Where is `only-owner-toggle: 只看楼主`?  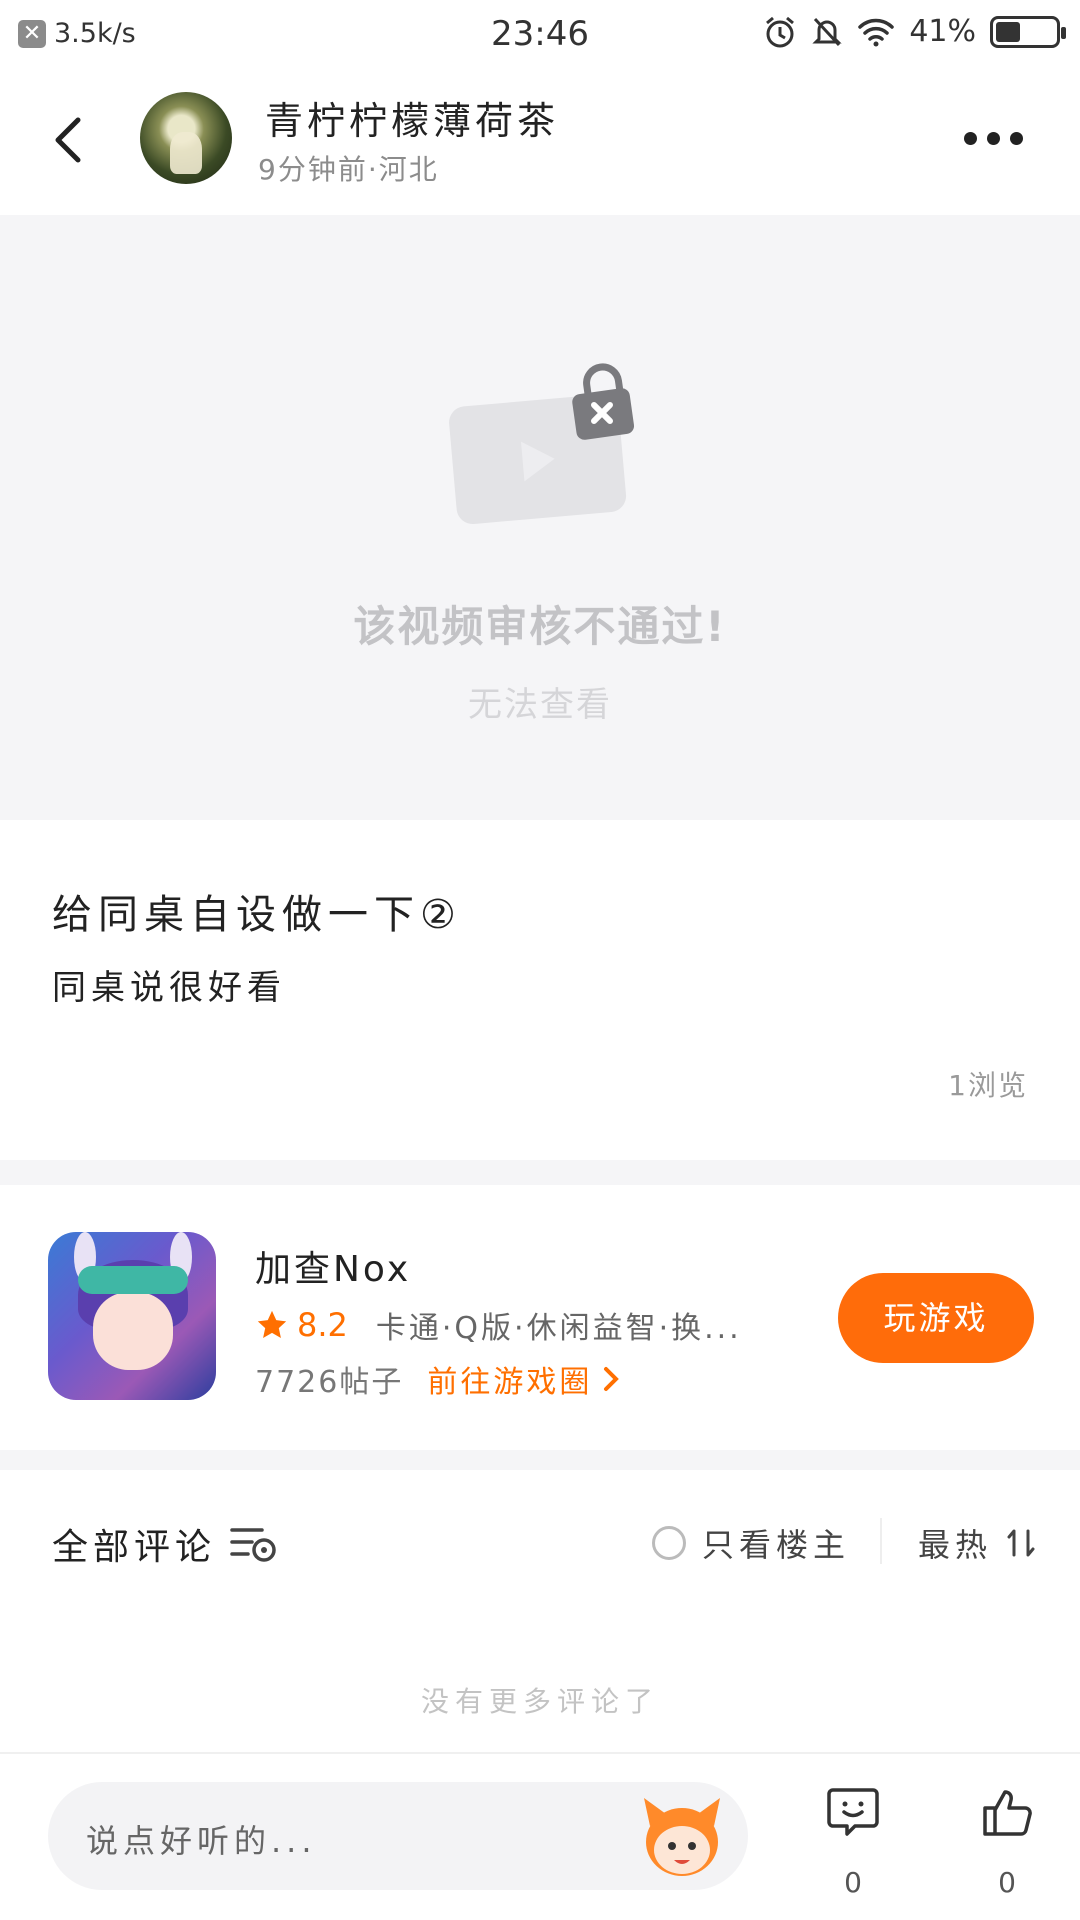
only-owner-toggle: 只看楼主 is located at coordinates (751, 1543).